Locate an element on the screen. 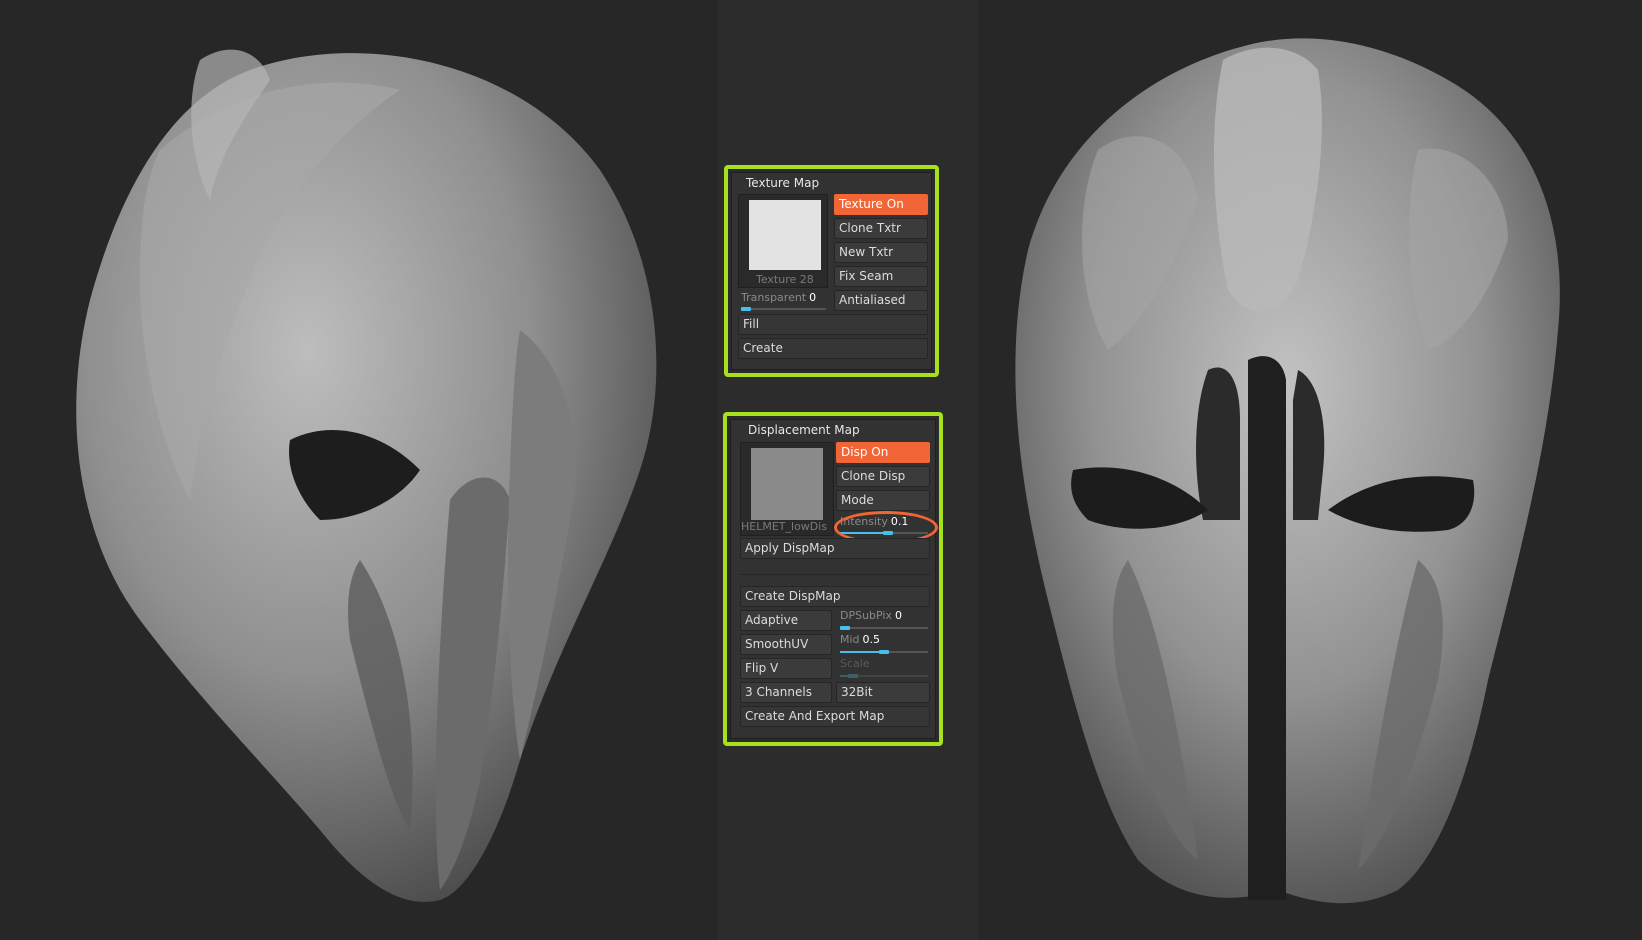  scale-slider-knob is located at coordinates (853, 676).